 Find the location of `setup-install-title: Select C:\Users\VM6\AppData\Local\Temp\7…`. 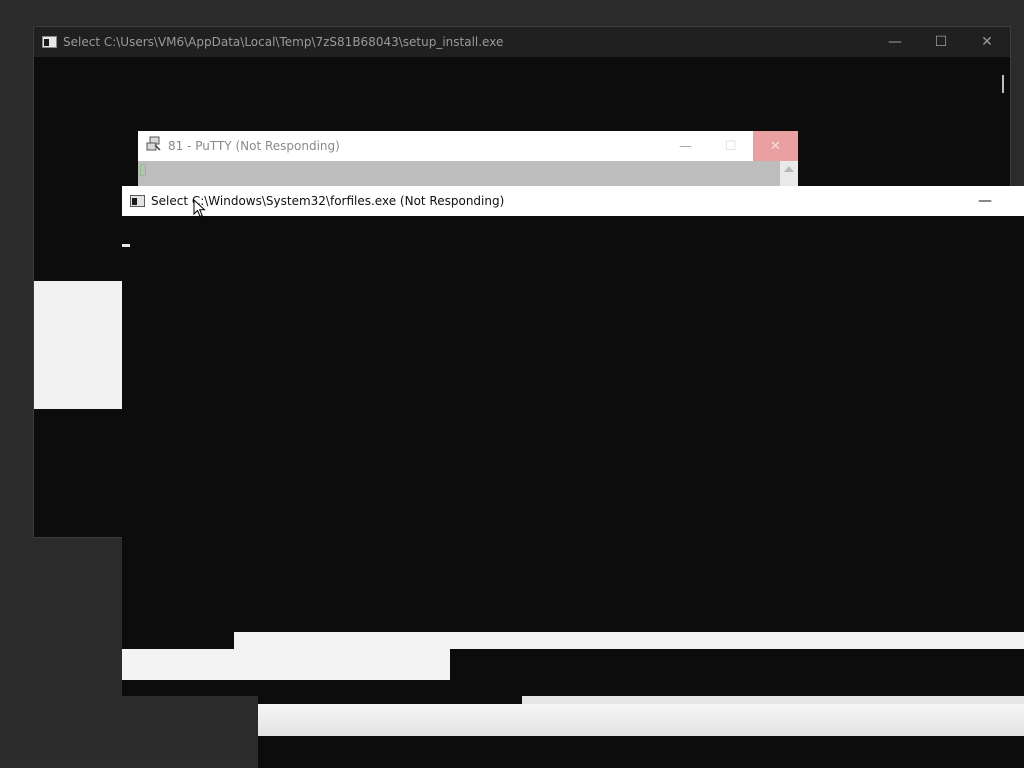

setup-install-title: Select C:\Users\VM6\AppData\Local\Temp\7… is located at coordinates (283, 42).